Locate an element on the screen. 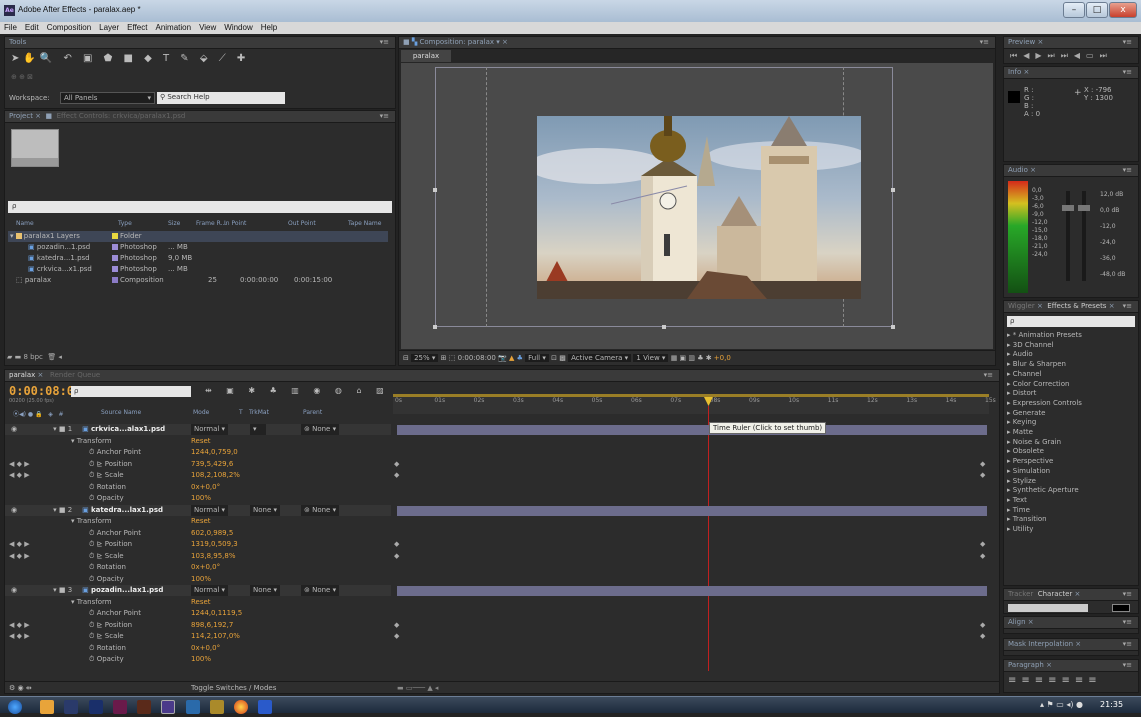 Image resolution: width=1141 pixels, height=717 pixels. audio-slider-thumb is located at coordinates (1068, 208).